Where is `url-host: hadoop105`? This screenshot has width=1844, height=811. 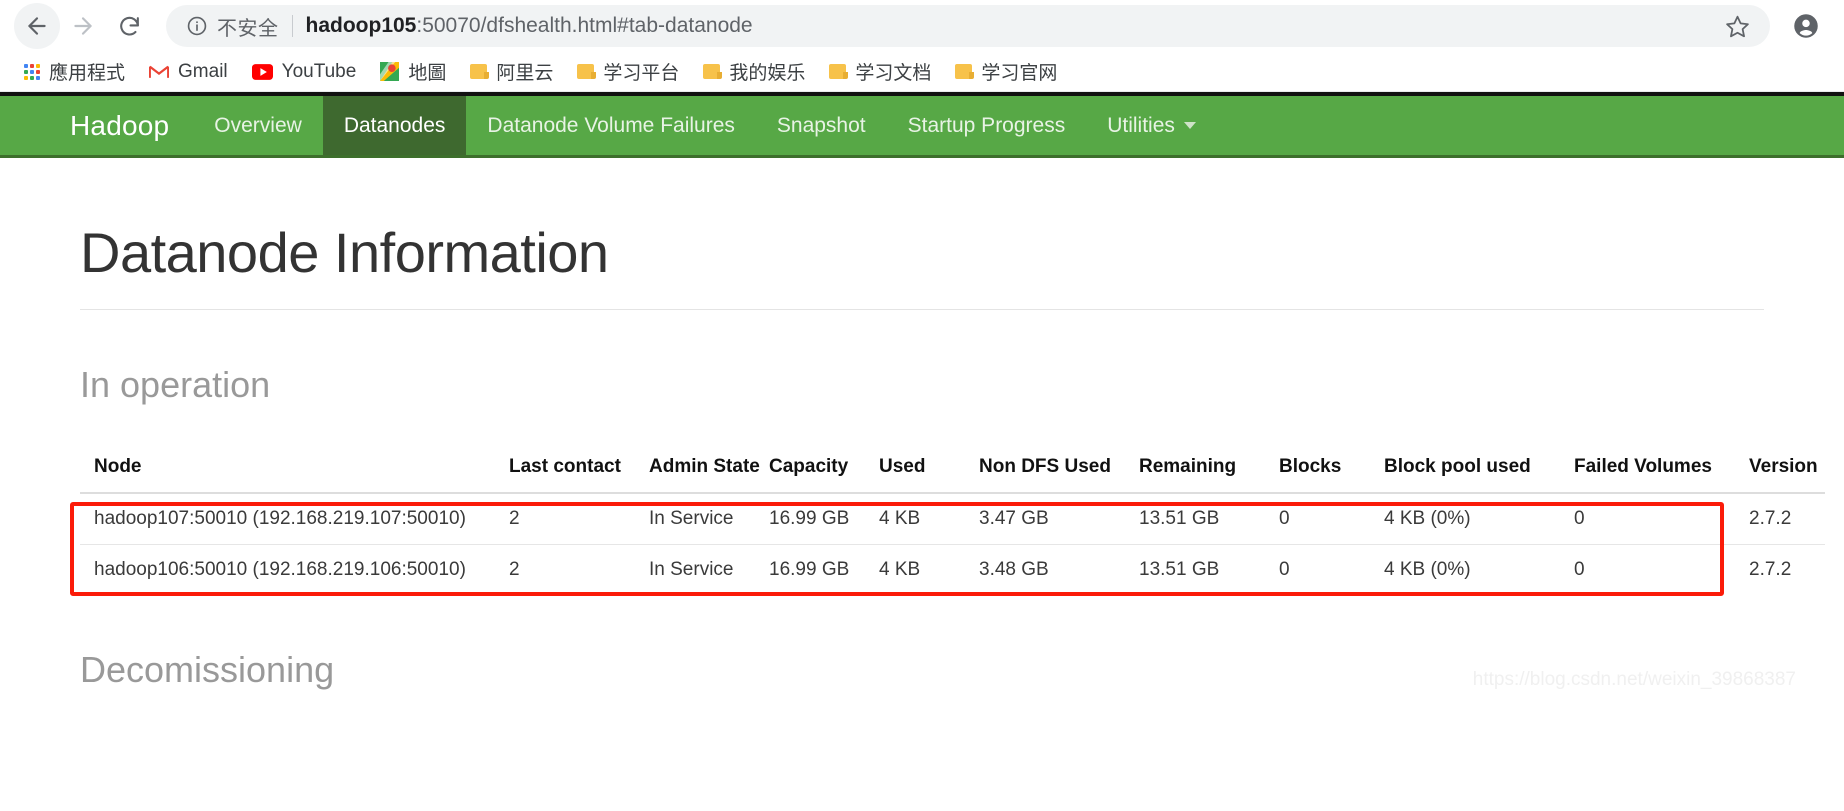 url-host: hadoop105 is located at coordinates (361, 25).